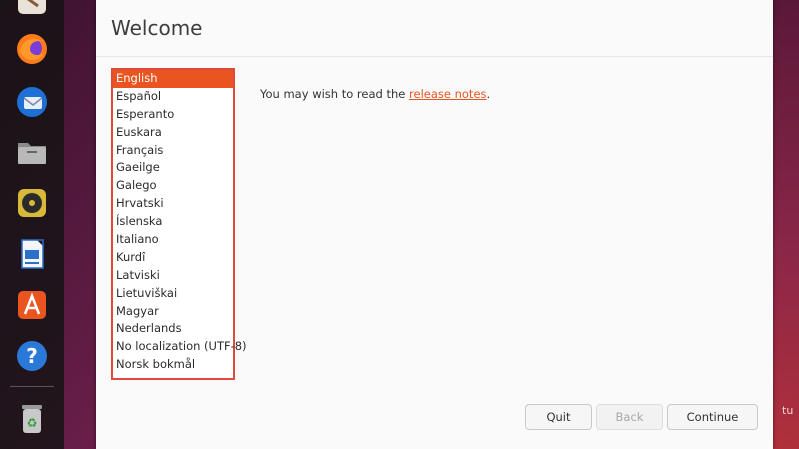  I want to click on firefox-icon, so click(32, 49).